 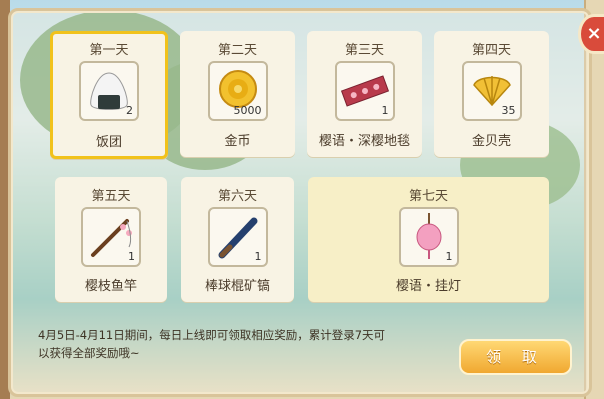 I want to click on day-card-4: 第四天 35 金贝壳, so click(x=491, y=94).